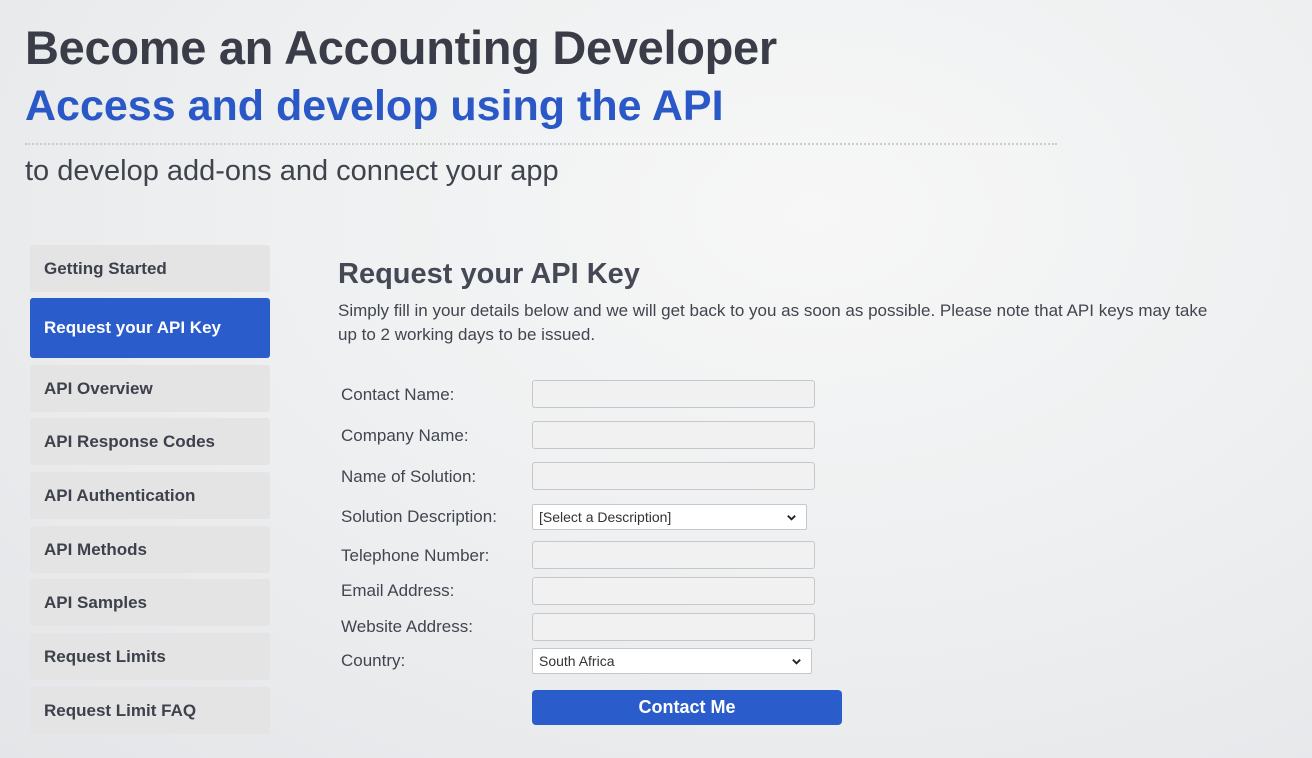  What do you see at coordinates (605, 517) in the screenshot?
I see `select-value: [Select a Description]` at bounding box center [605, 517].